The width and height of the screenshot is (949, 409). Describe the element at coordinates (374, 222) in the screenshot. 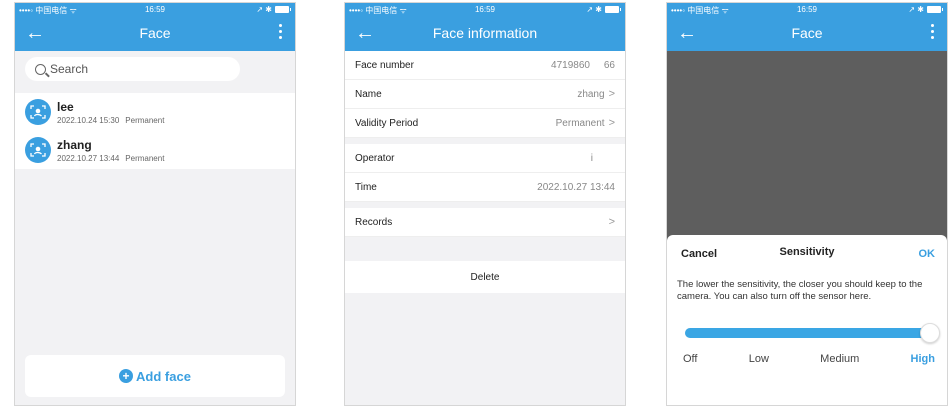

I see `row-label: Records` at that location.